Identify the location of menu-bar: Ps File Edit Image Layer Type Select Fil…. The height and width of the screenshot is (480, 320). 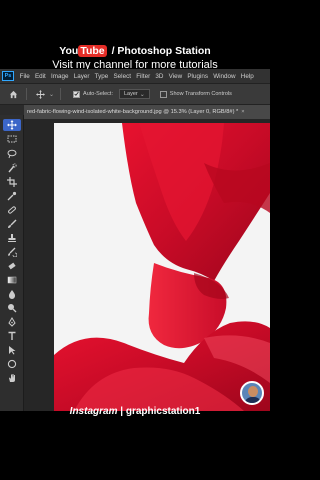
(135, 76).